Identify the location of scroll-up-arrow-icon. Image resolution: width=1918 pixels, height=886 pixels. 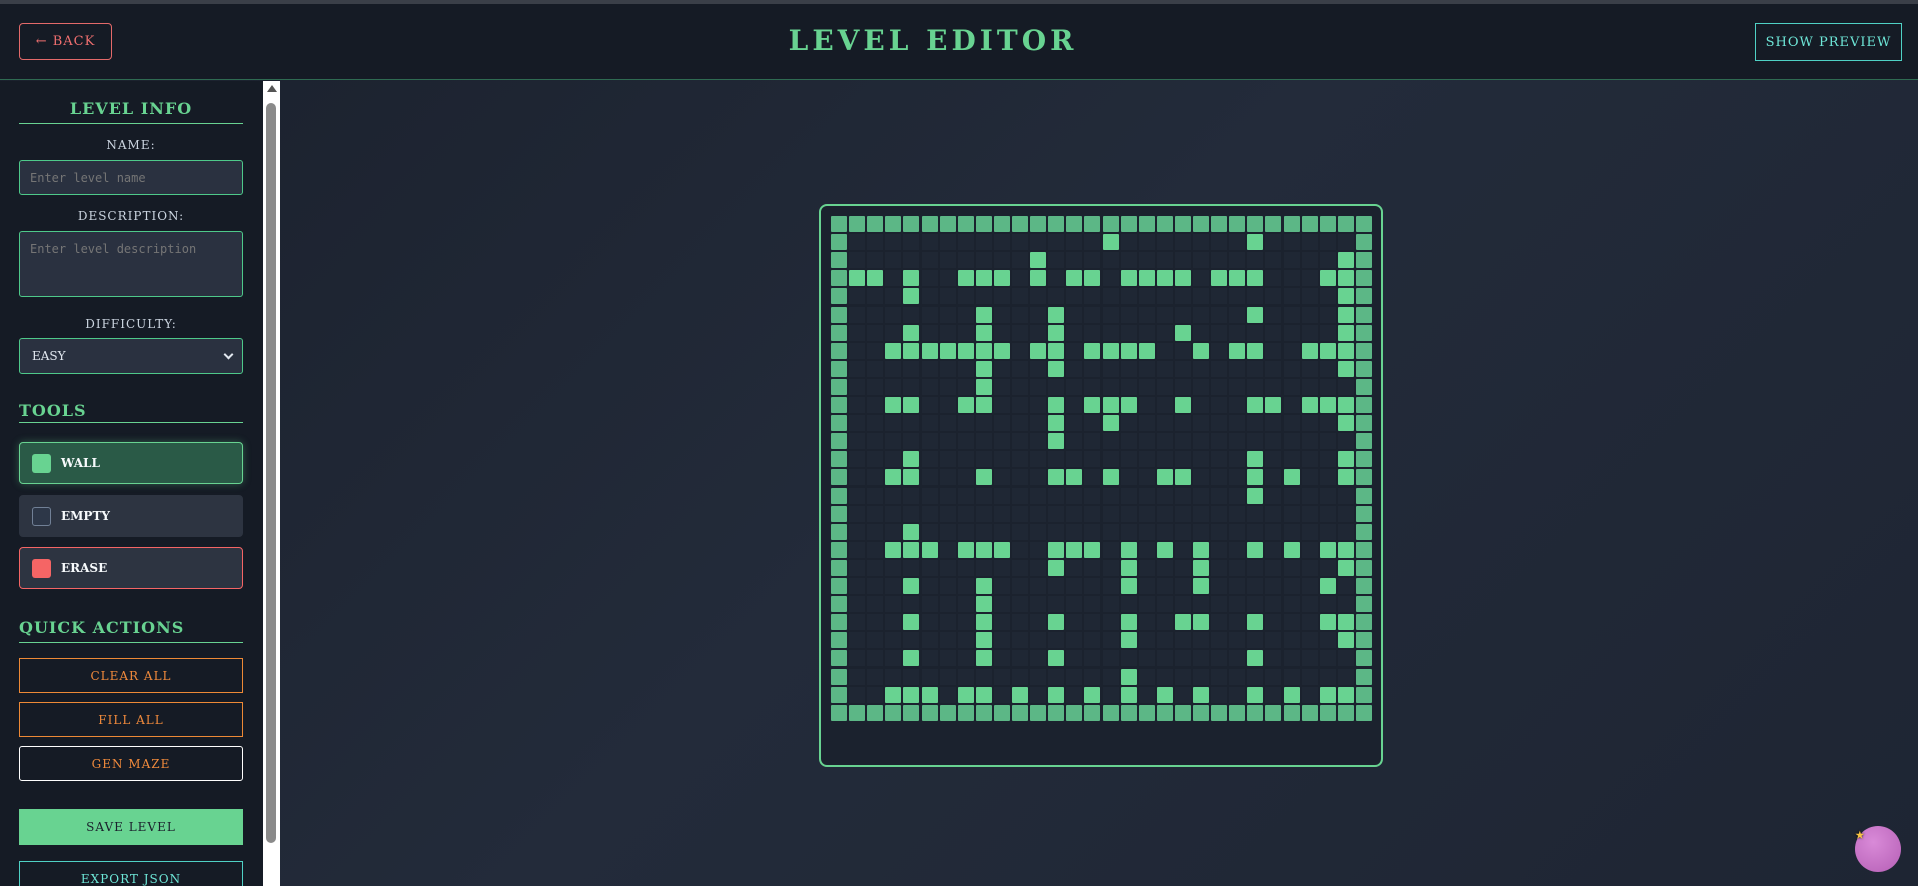
(272, 88).